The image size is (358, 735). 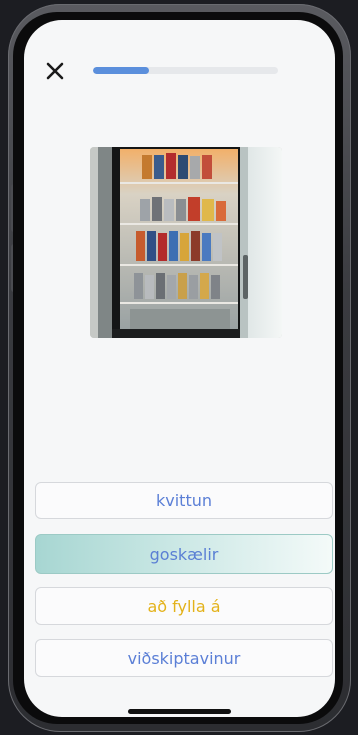 I want to click on option-label-4: viðskiptavinur, so click(x=184, y=658).